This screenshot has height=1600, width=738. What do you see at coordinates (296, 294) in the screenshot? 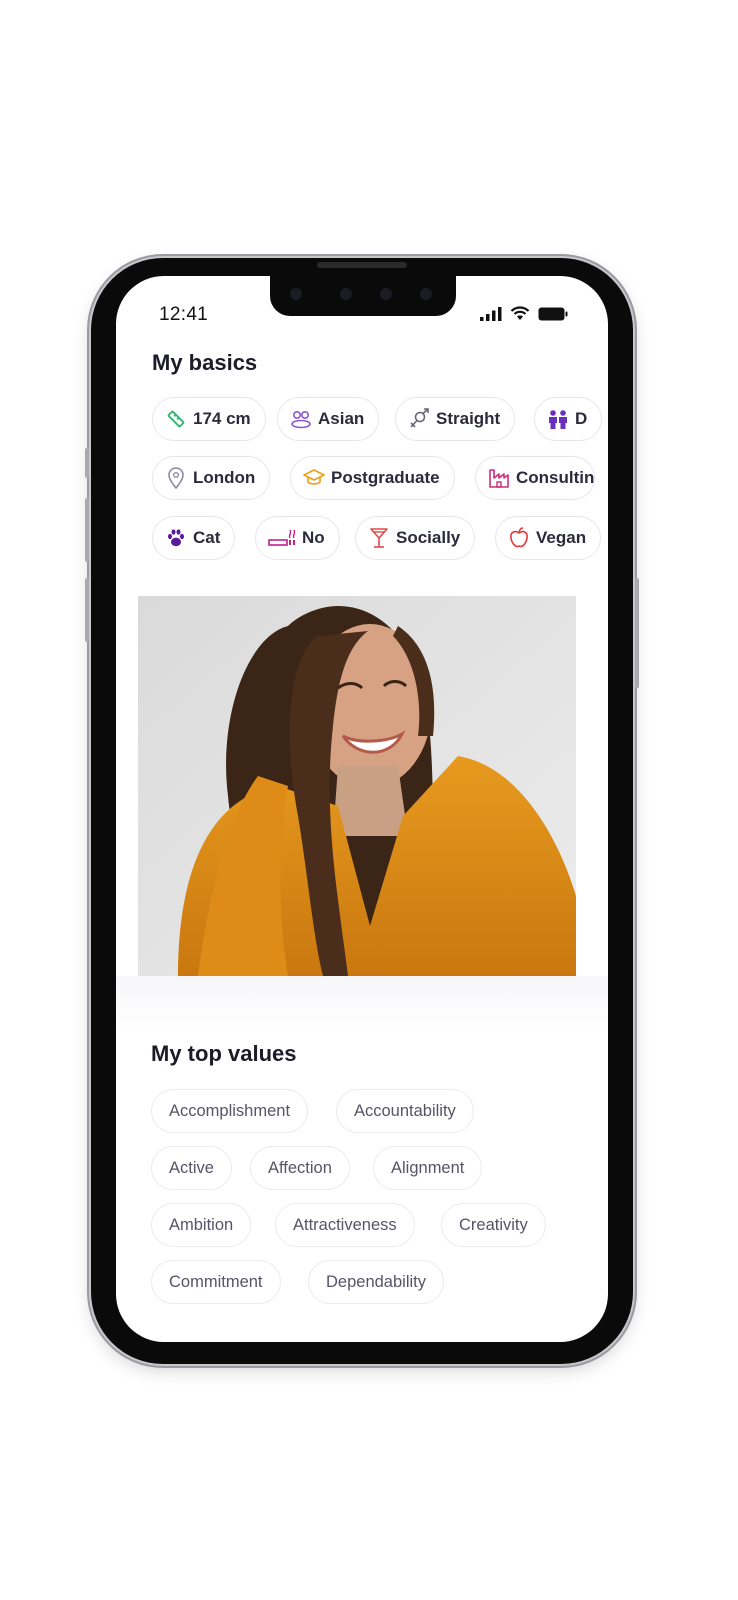
I see `camera-icon` at bounding box center [296, 294].